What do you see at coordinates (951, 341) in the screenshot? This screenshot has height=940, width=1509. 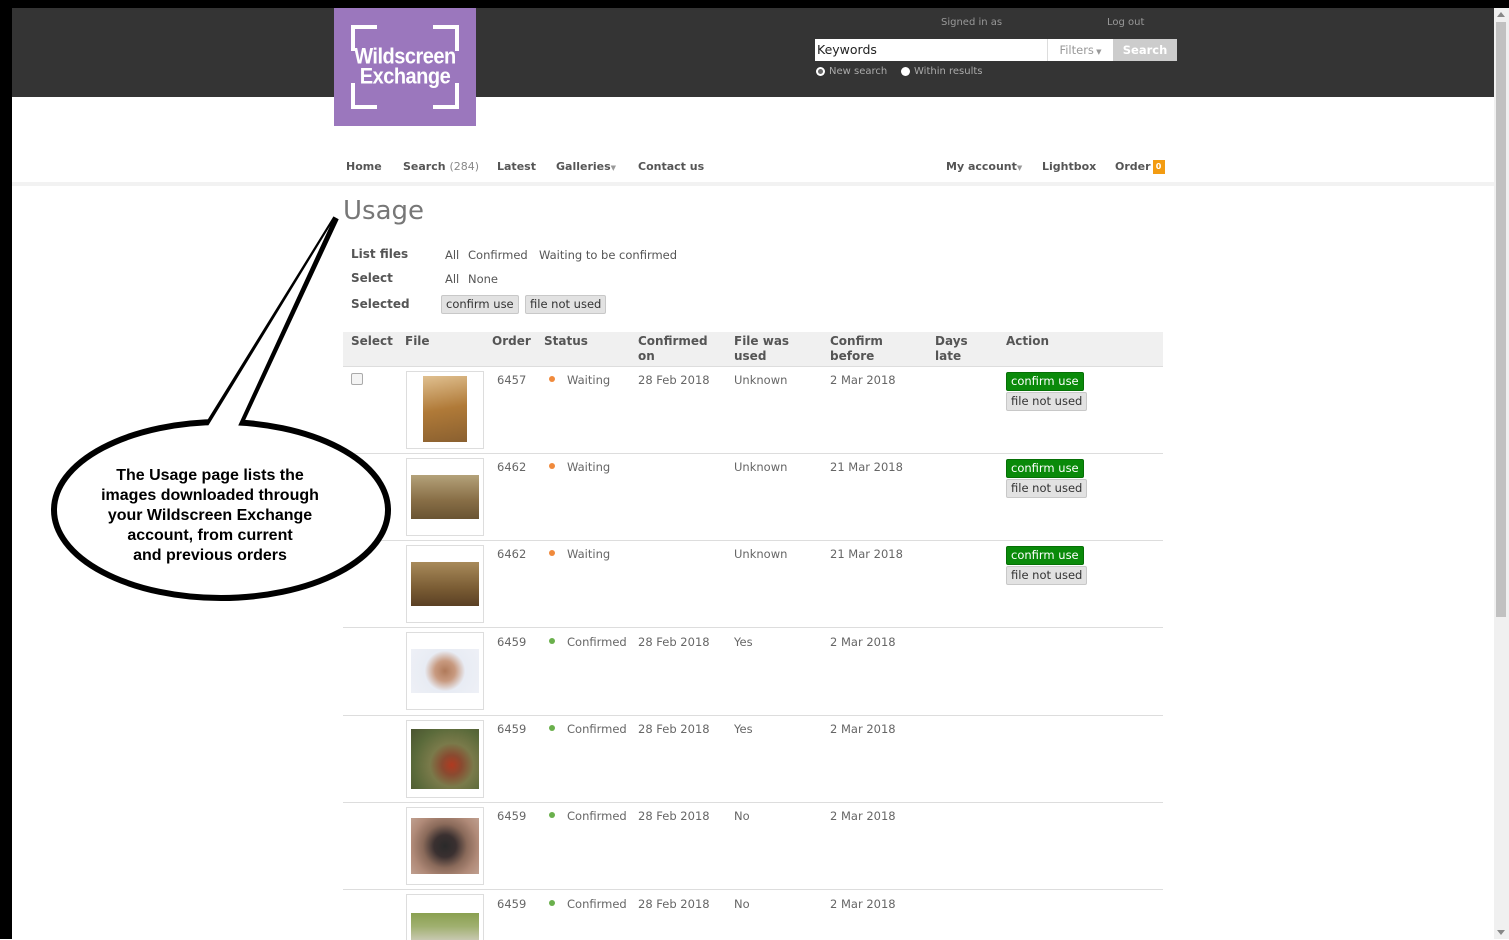 I see `col-text: Days` at bounding box center [951, 341].